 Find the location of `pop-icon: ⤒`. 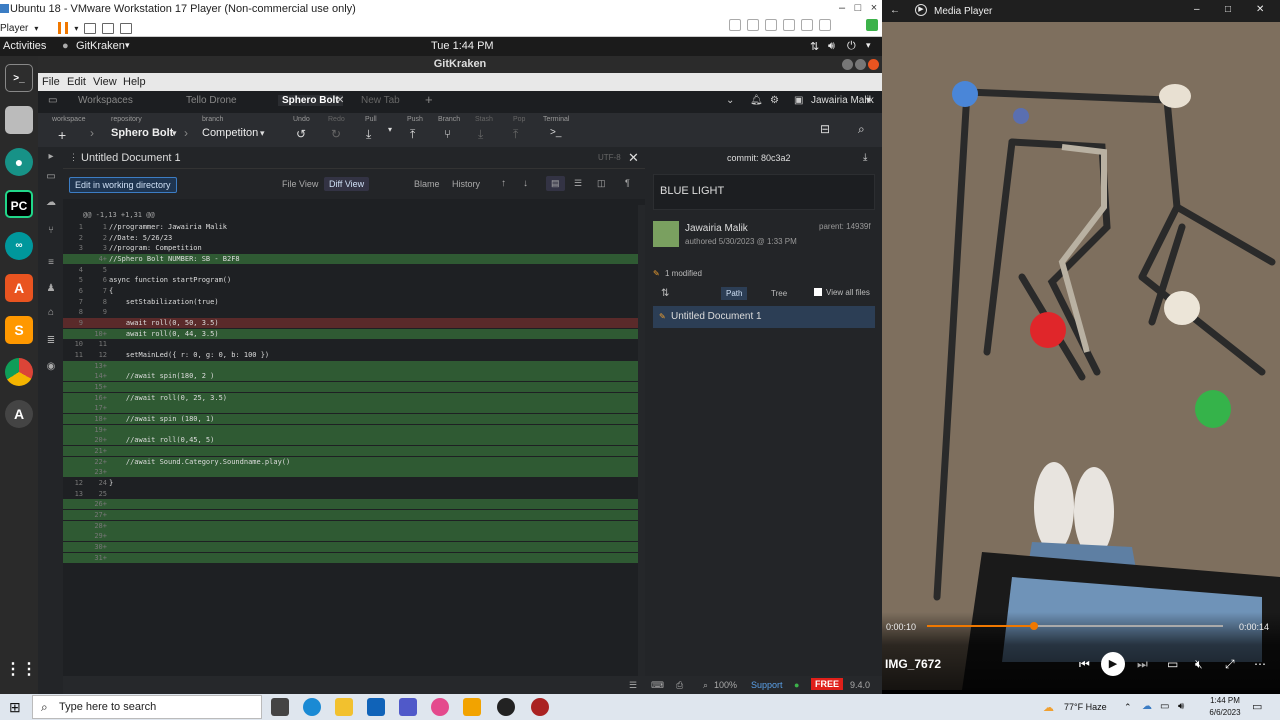

pop-icon: ⤒ is located at coordinates (515, 134).